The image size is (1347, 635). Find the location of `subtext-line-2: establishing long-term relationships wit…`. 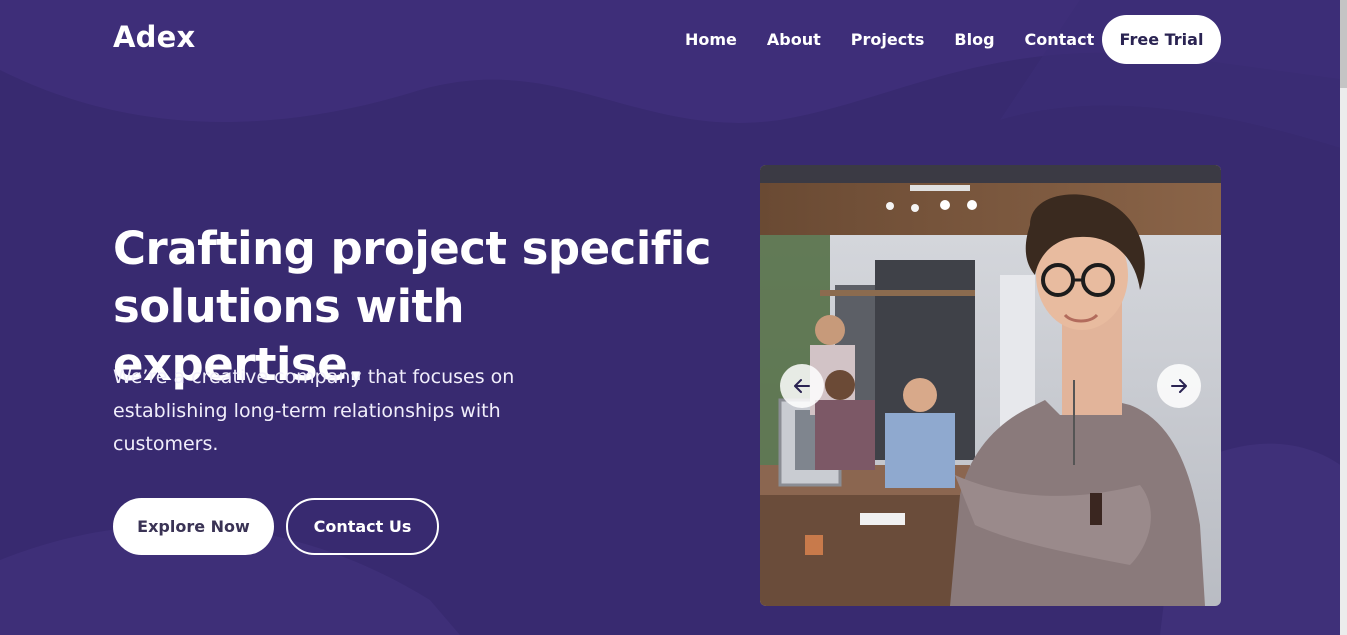

subtext-line-2: establishing long-term relationships wit… is located at coordinates (307, 410).